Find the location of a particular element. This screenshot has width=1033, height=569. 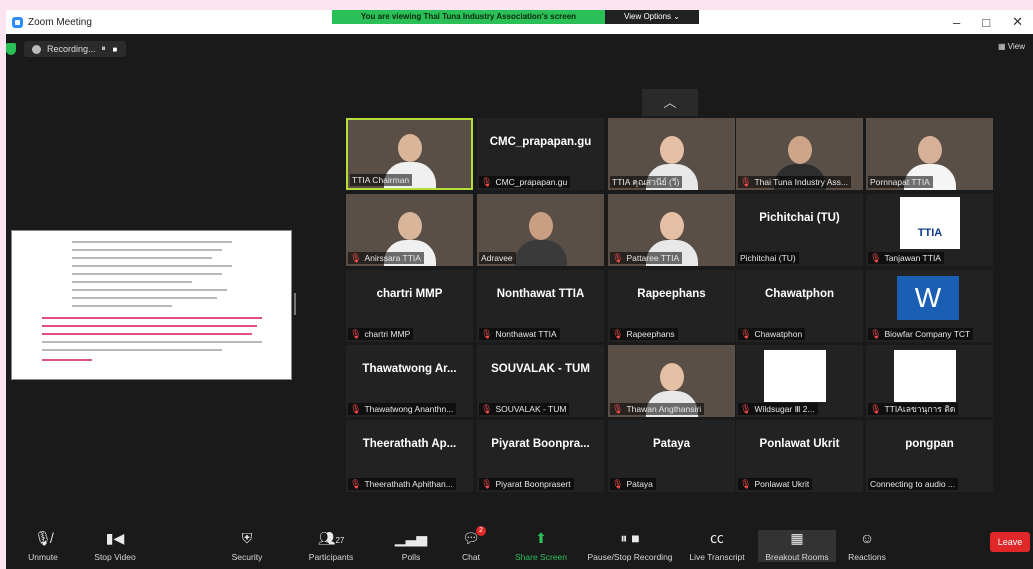

view-button: ▦ View is located at coordinates (1011, 46).